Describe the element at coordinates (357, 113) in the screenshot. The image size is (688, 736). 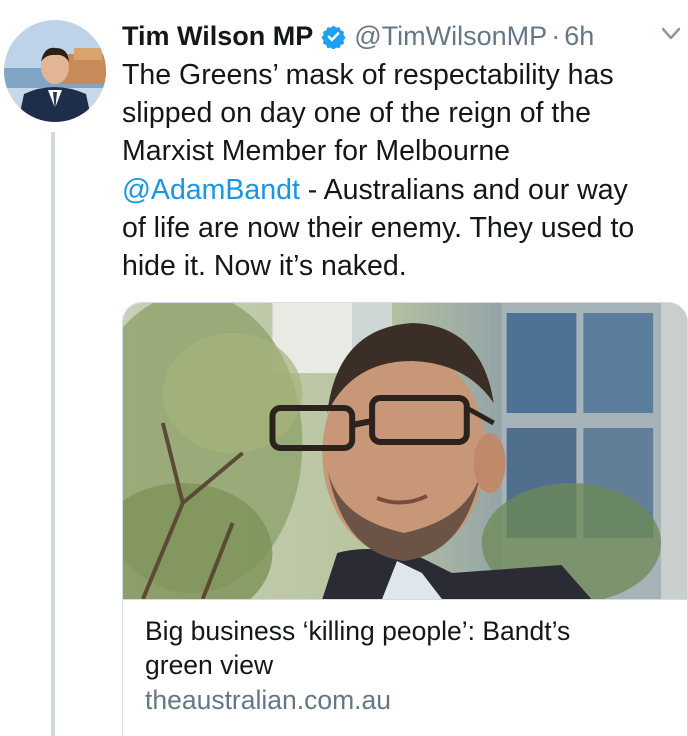
I see `tweet-text-line: slipped on day one of the reign of the` at that location.